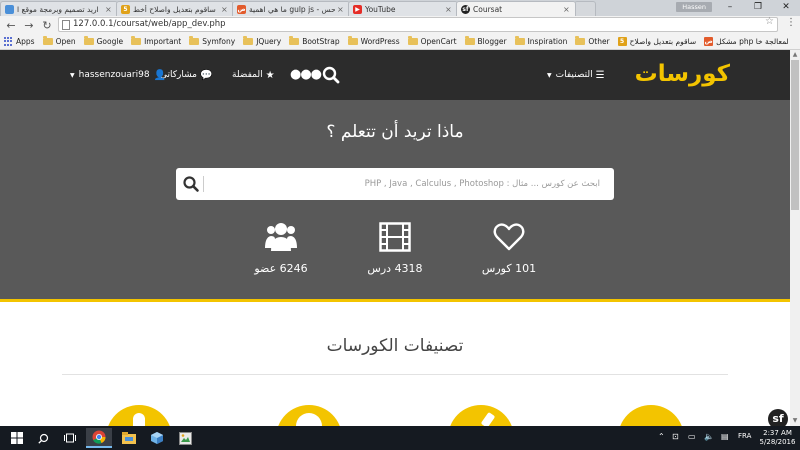 This screenshot has height=450, width=800. I want to click on chevron-up-icon: ⌃, so click(661, 436).